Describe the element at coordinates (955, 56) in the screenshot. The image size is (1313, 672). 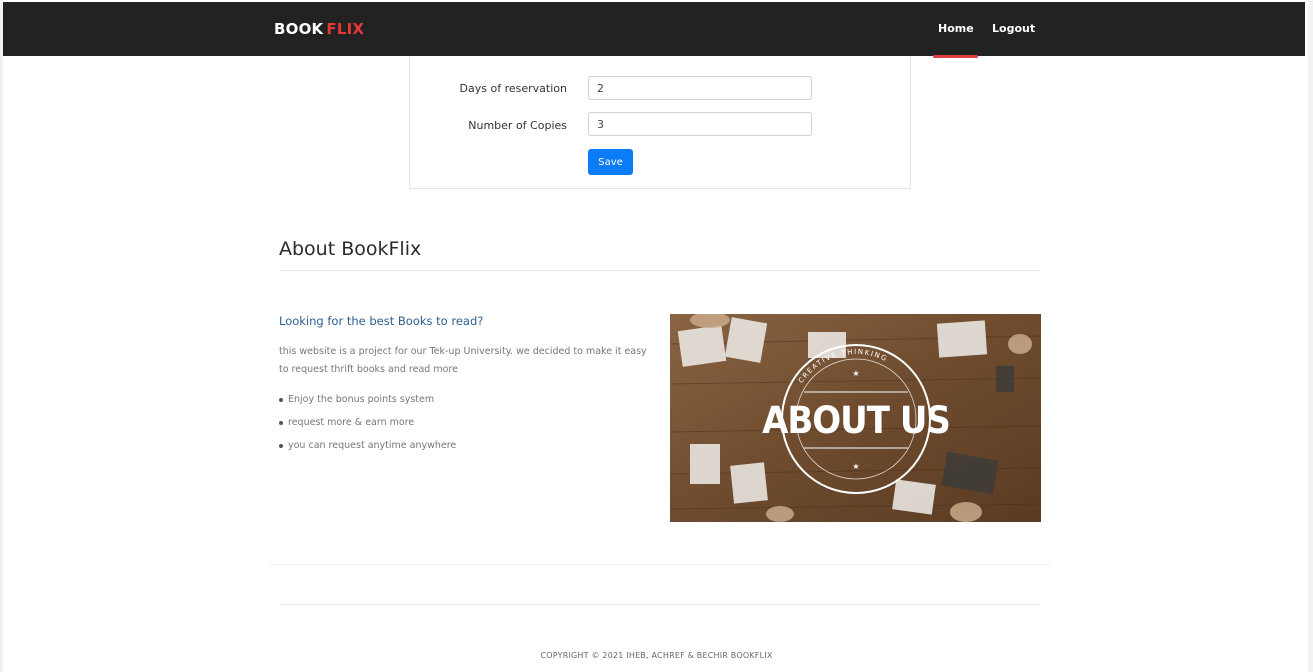
I see `nav-active-indicator` at that location.